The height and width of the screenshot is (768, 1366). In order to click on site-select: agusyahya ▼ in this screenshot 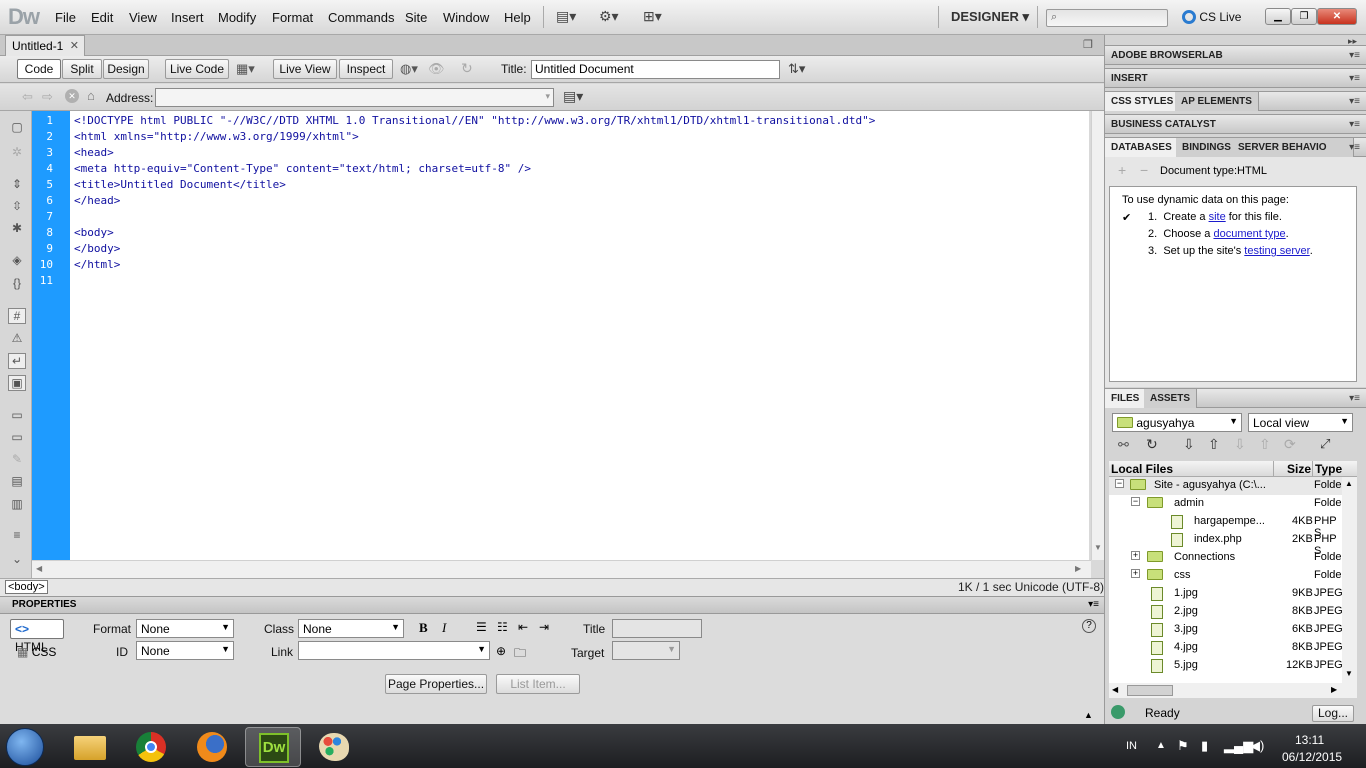, I will do `click(1177, 422)`.